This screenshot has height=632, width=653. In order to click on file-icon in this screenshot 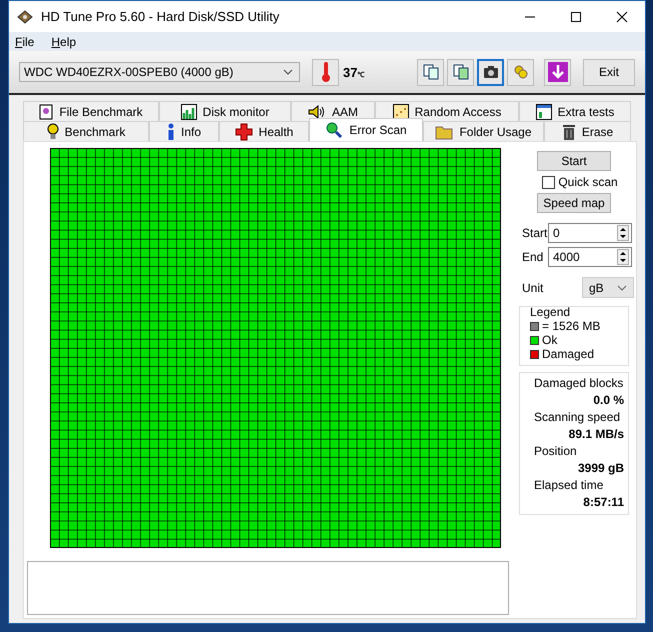, I will do `click(46, 112)`.